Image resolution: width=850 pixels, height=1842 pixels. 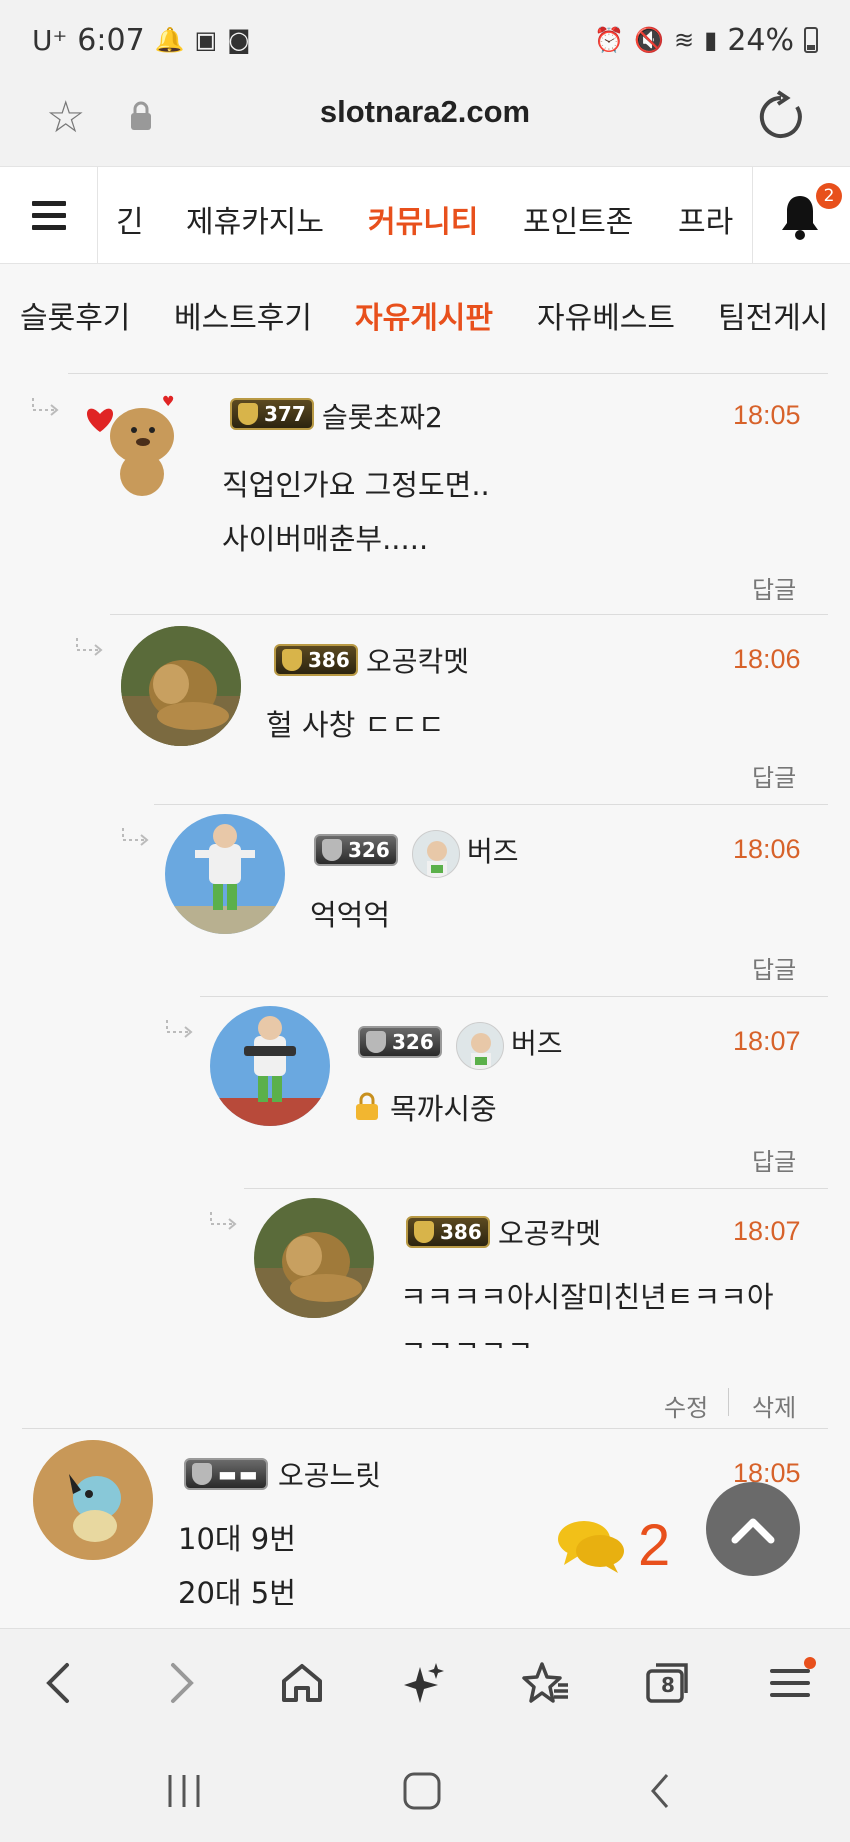 What do you see at coordinates (424, 315) in the screenshot?
I see `sub-nav-free-board: 자유게시판` at bounding box center [424, 315].